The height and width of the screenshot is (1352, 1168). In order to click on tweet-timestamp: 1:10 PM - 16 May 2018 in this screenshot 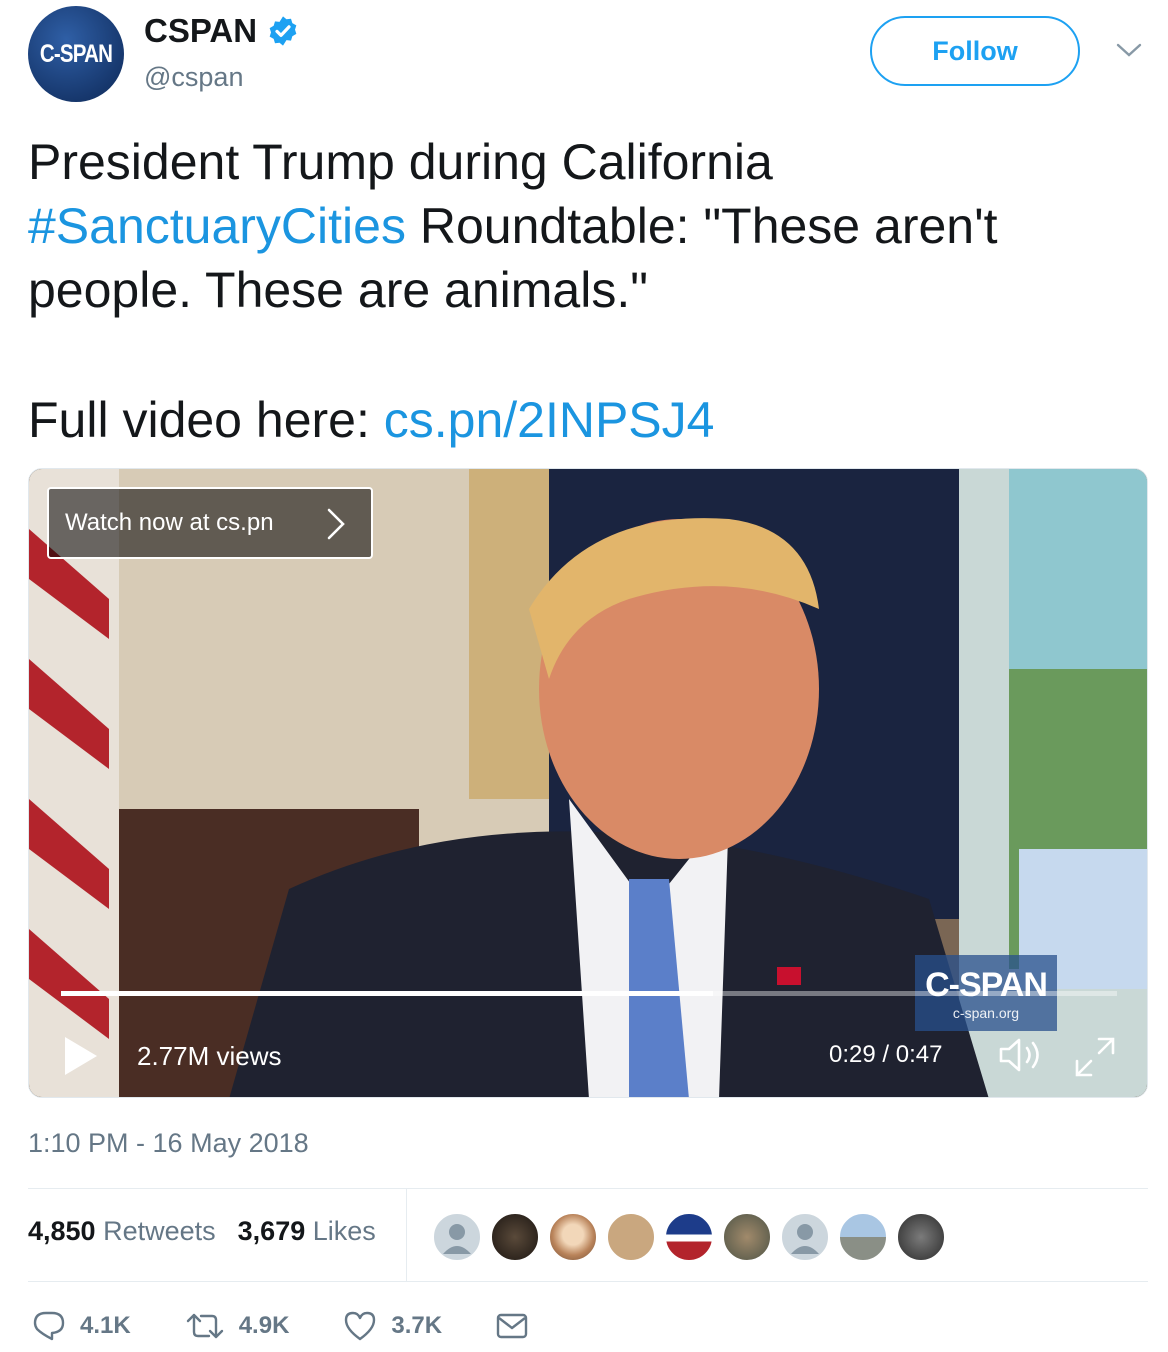, I will do `click(168, 1143)`.